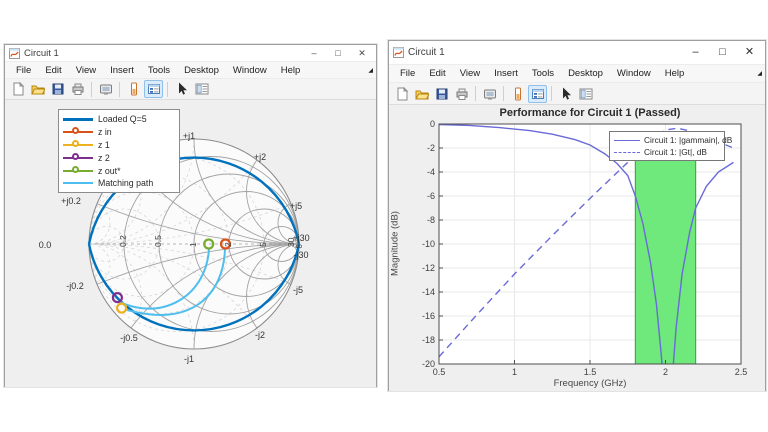 The height and width of the screenshot is (432, 768). I want to click on svg-text: -4, so click(431, 172).